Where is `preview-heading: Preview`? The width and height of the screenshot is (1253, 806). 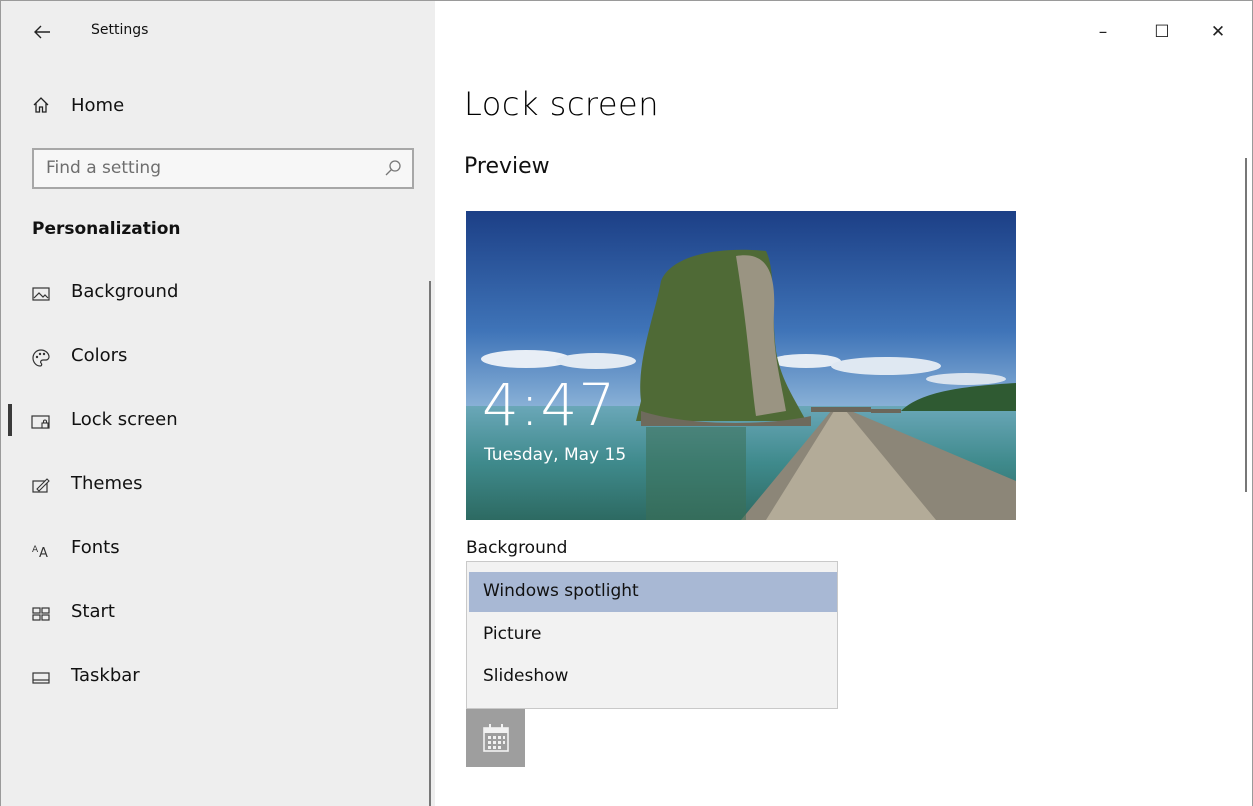 preview-heading: Preview is located at coordinates (507, 166).